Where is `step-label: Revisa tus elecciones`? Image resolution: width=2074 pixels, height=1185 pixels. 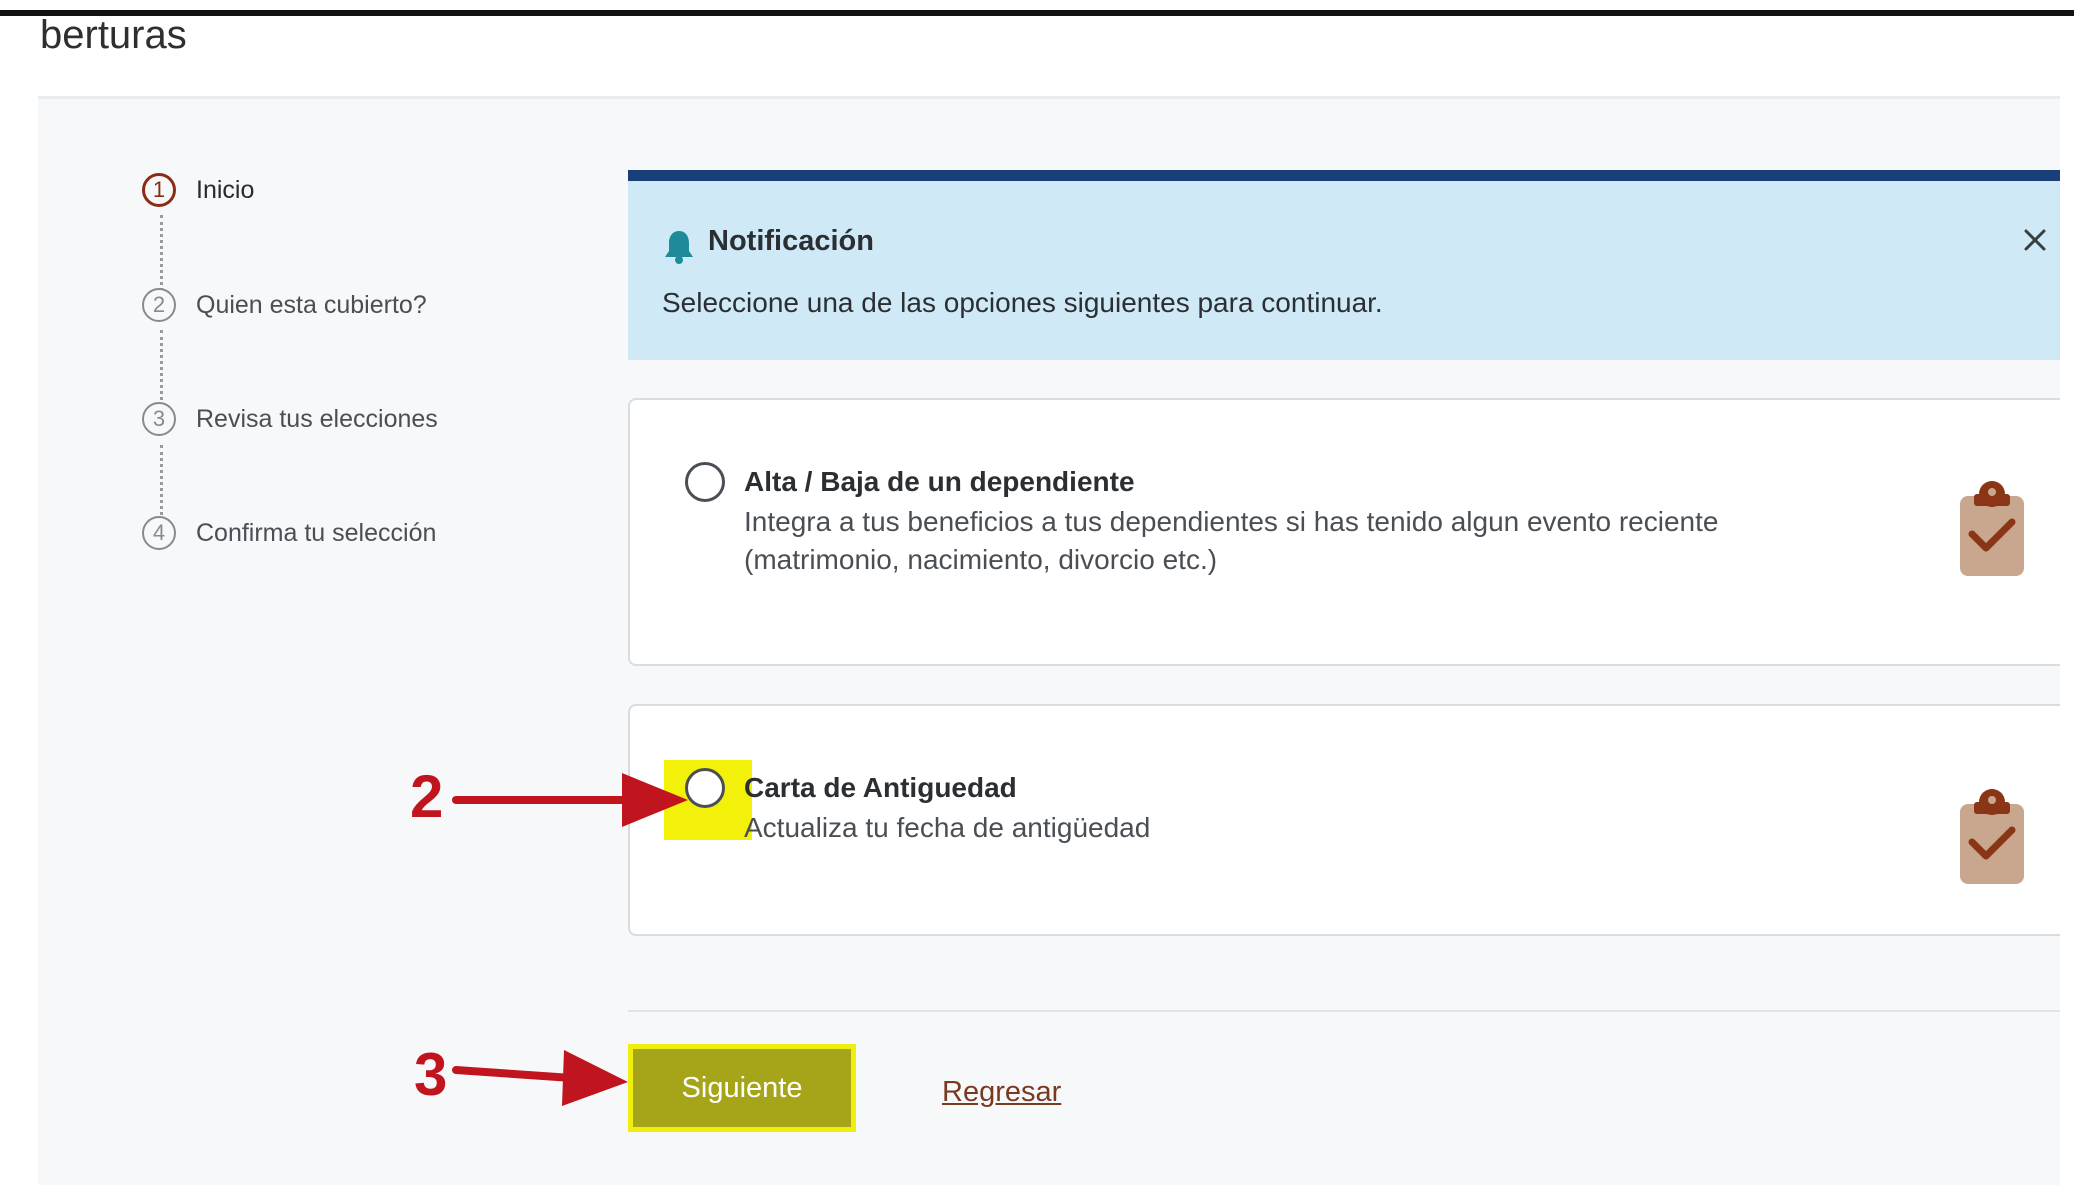
step-label: Revisa tus elecciones is located at coordinates (317, 418).